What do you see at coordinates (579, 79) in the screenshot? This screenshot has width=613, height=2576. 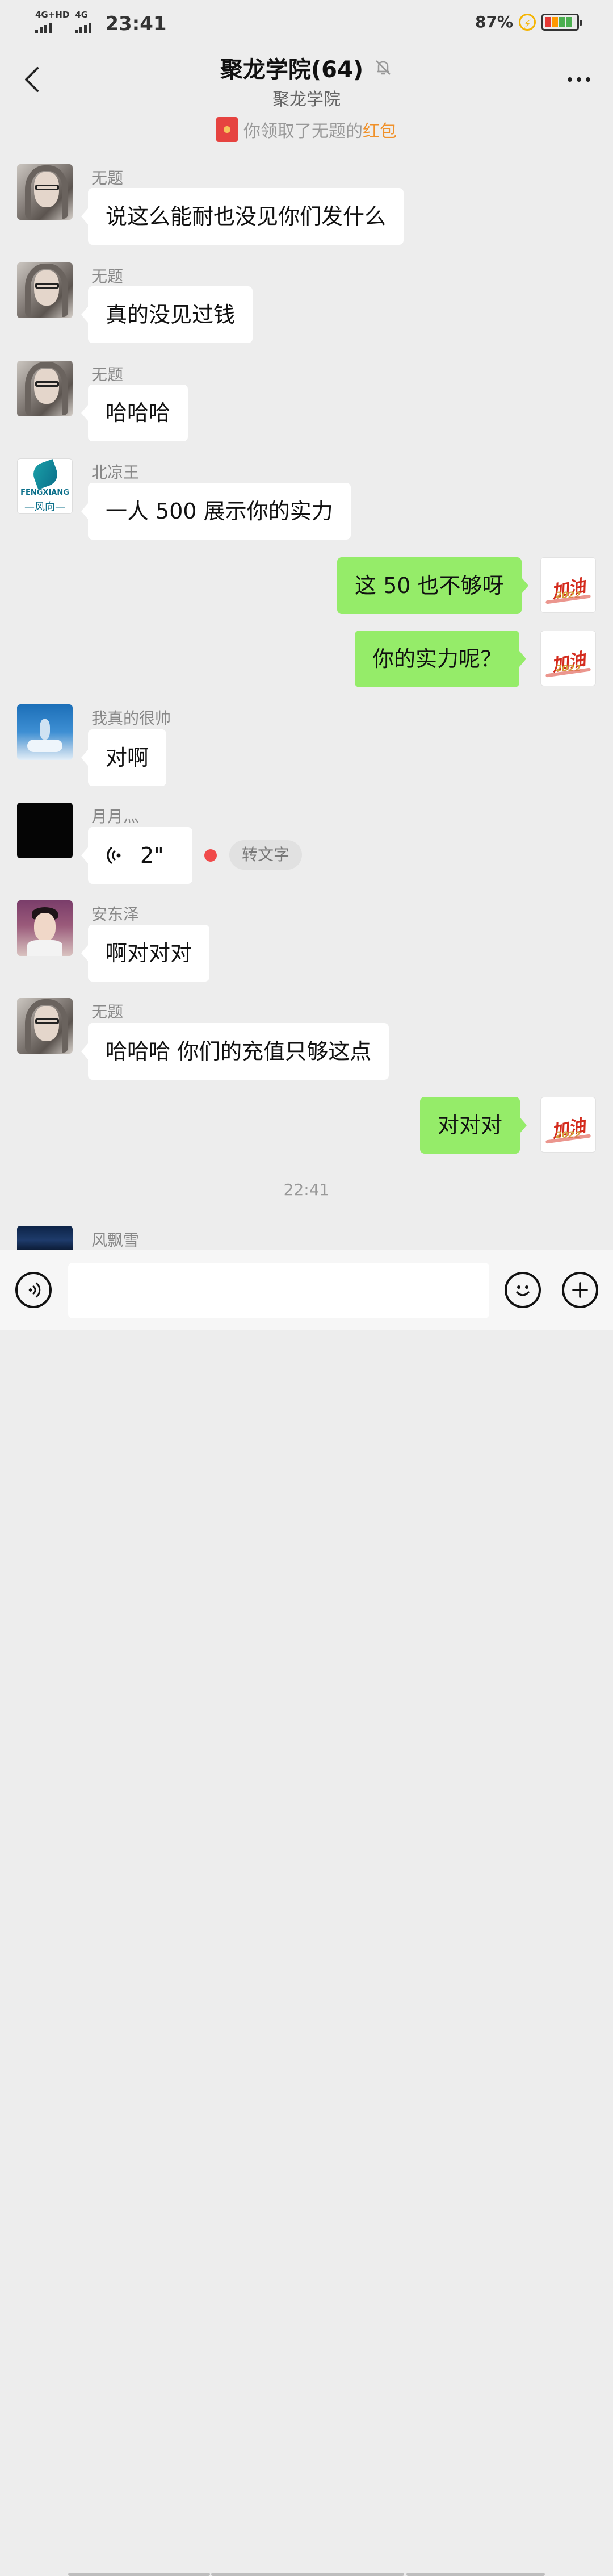 I see `more-button` at bounding box center [579, 79].